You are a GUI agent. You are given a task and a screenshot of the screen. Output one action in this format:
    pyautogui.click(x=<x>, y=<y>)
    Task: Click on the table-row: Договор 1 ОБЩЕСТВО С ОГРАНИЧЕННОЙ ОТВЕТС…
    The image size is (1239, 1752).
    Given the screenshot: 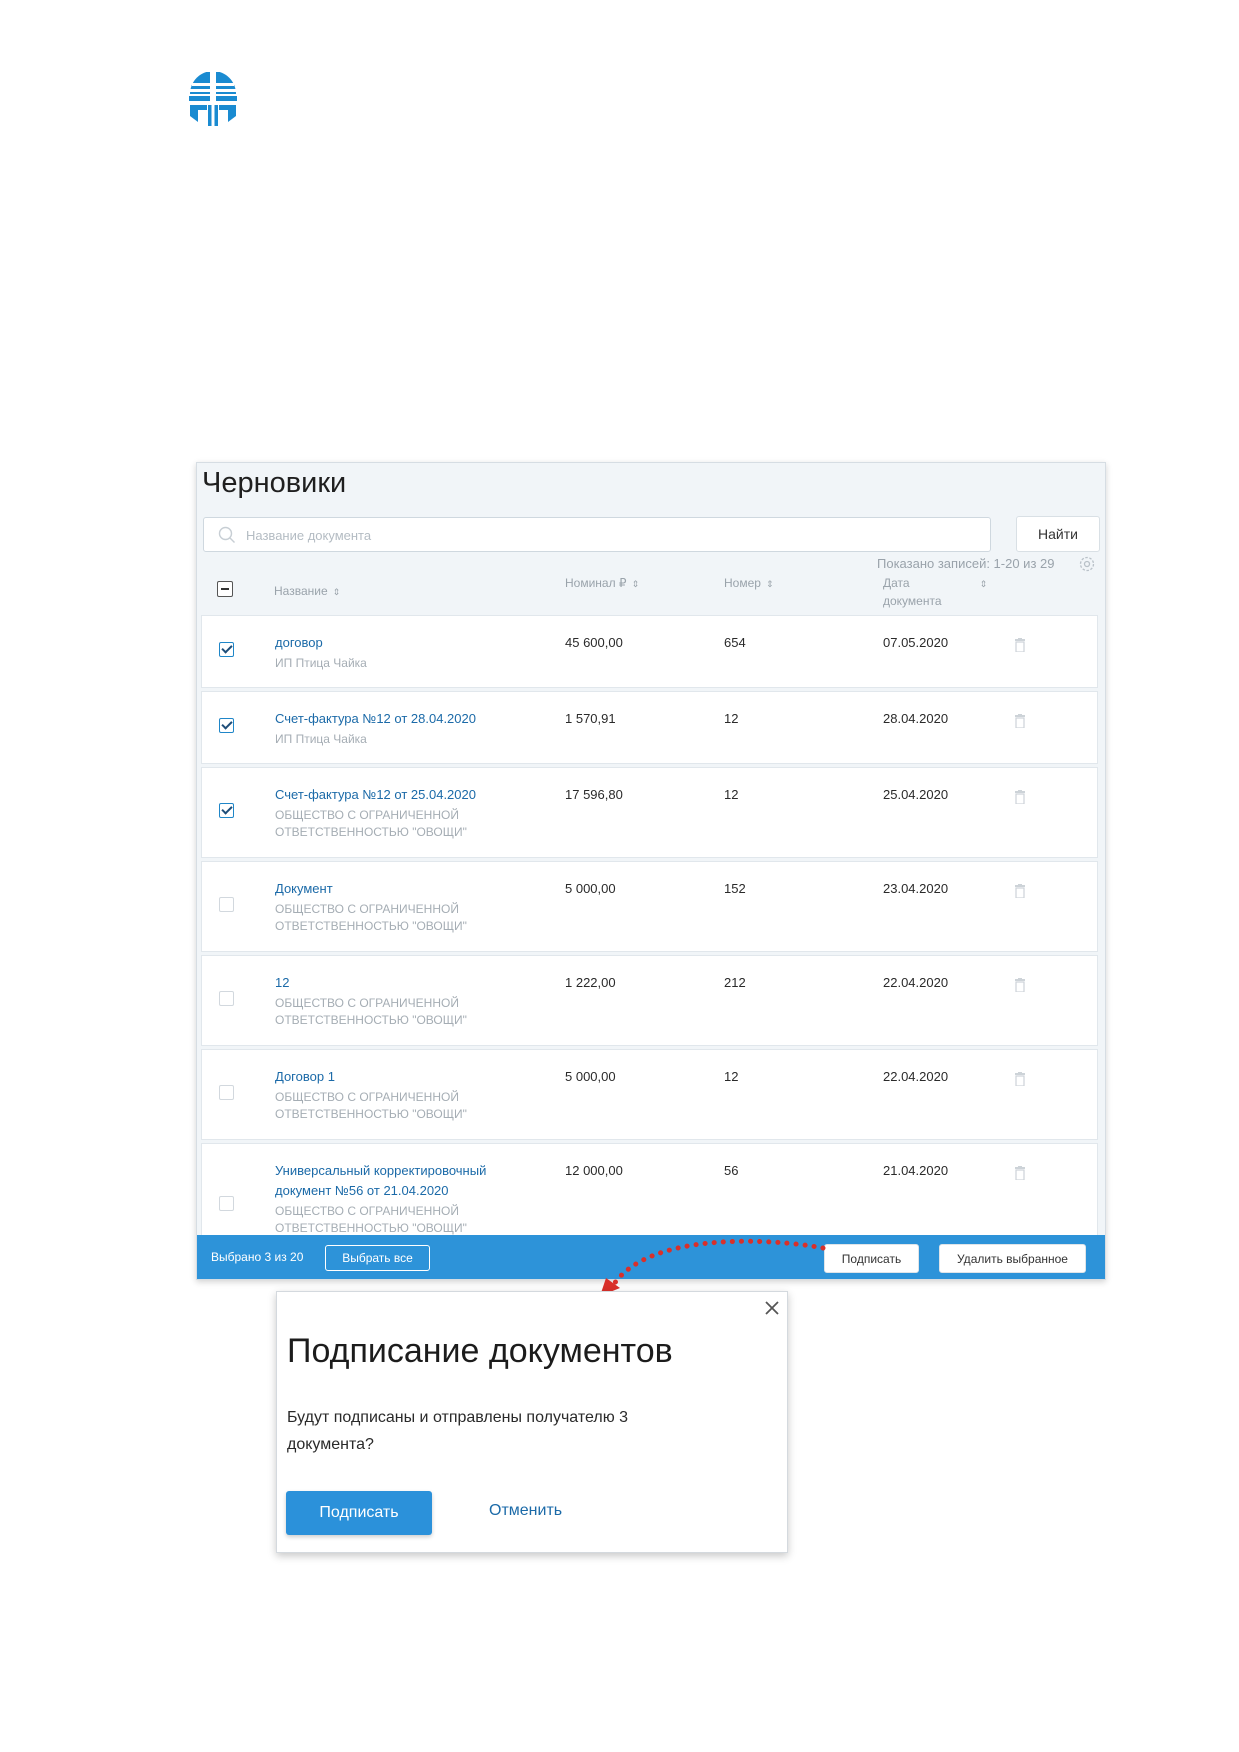 What is the action you would take?
    pyautogui.click(x=649, y=1094)
    